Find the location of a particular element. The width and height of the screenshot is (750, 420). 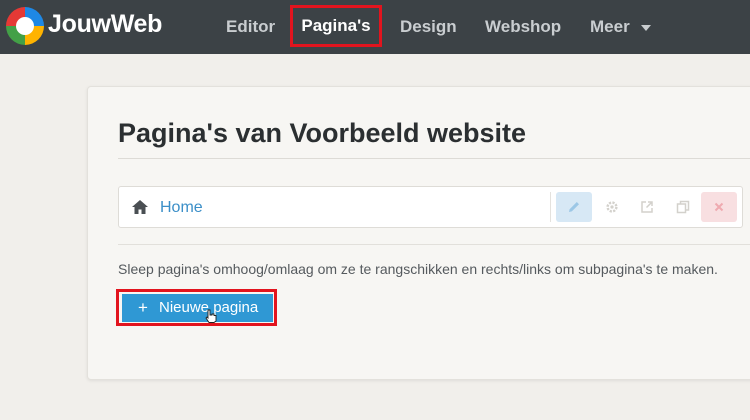

nav-design: Design is located at coordinates (428, 27).